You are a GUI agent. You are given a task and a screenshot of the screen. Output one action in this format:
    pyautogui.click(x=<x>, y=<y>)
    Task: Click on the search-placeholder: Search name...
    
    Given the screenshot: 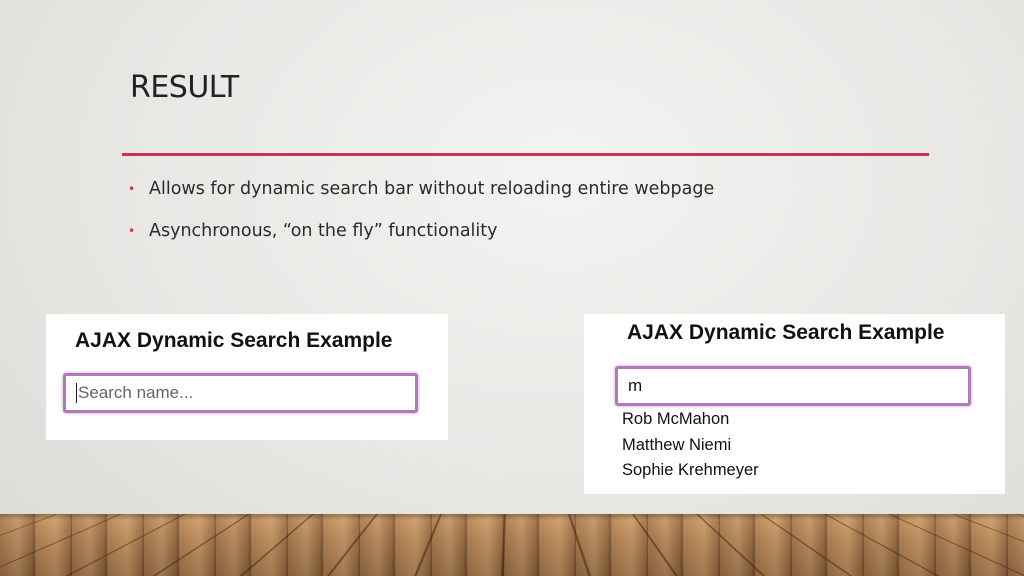 What is the action you would take?
    pyautogui.click(x=135, y=392)
    